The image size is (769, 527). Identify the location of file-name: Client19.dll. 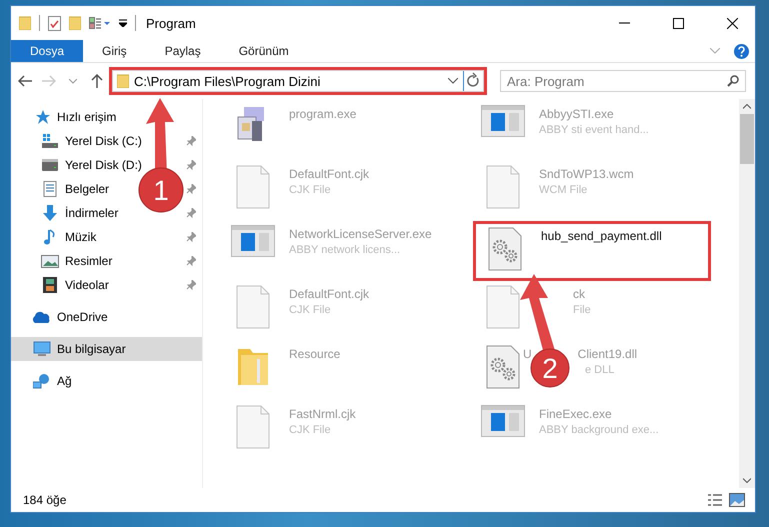
(608, 354).